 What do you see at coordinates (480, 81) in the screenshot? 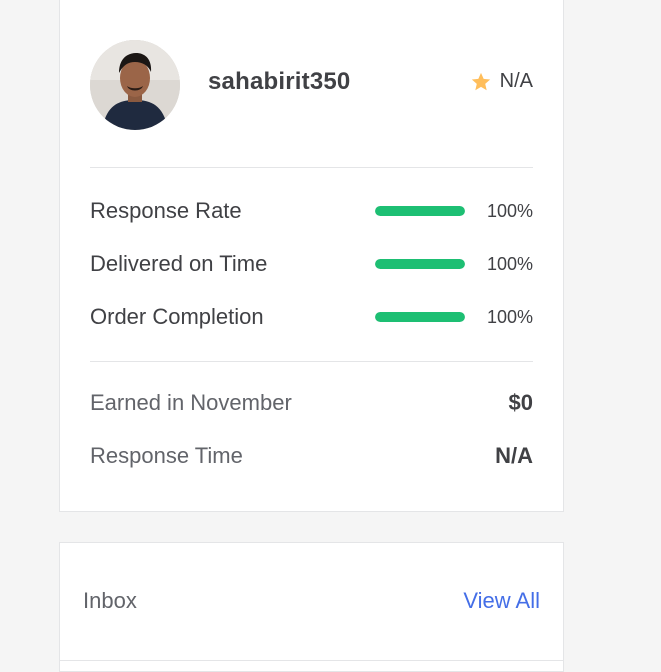
I see `star-icon` at bounding box center [480, 81].